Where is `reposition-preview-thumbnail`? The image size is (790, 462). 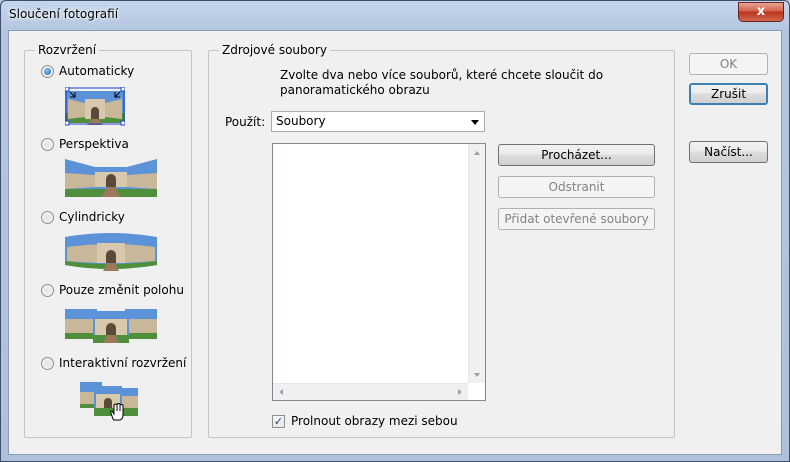 reposition-preview-thumbnail is located at coordinates (111, 326).